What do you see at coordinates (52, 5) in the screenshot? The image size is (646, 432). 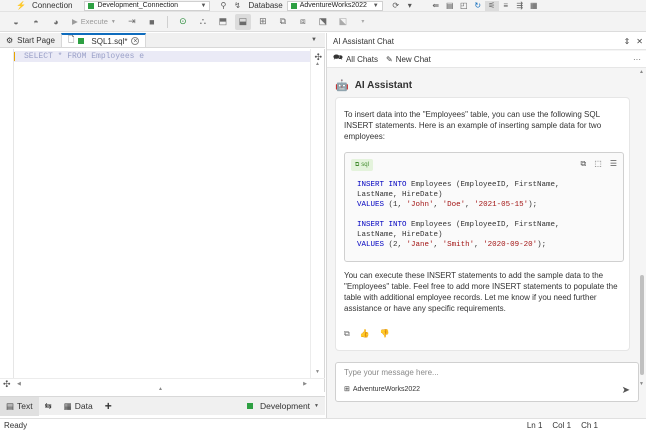 I see `connection-label: Connection` at bounding box center [52, 5].